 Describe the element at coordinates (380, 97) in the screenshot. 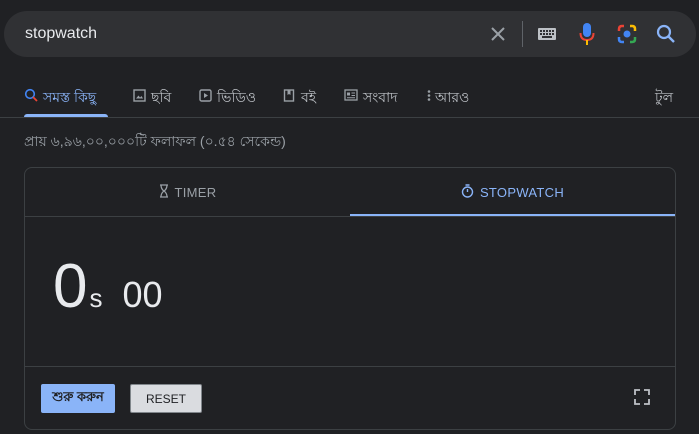

I see `tab-label: সংবাদ` at that location.